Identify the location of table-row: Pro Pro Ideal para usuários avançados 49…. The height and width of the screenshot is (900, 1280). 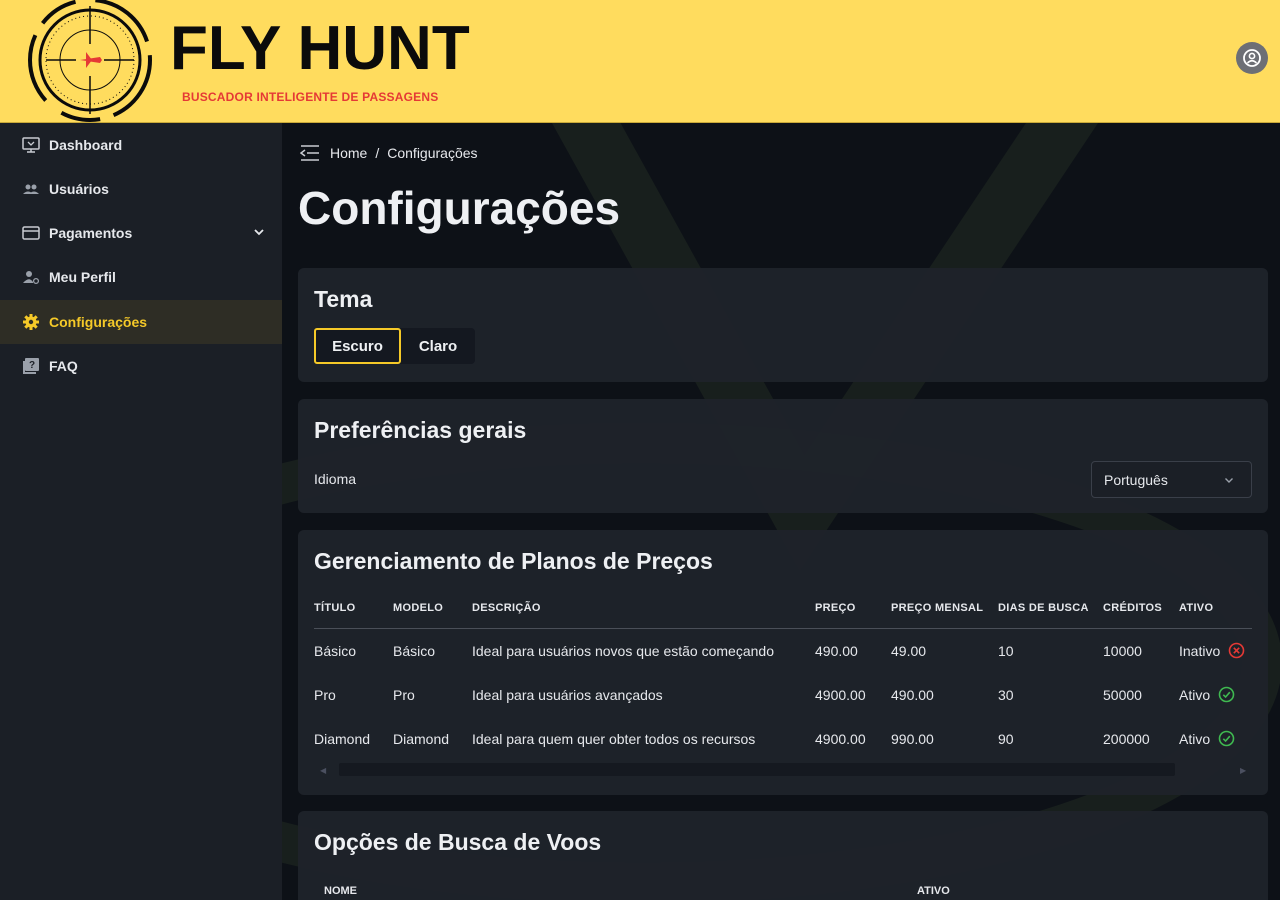
(783, 695).